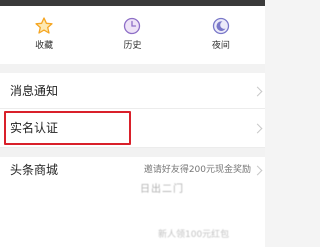 The width and height of the screenshot is (320, 247). I want to click on bottom-promo-text: 新人领100元红包, so click(194, 235).